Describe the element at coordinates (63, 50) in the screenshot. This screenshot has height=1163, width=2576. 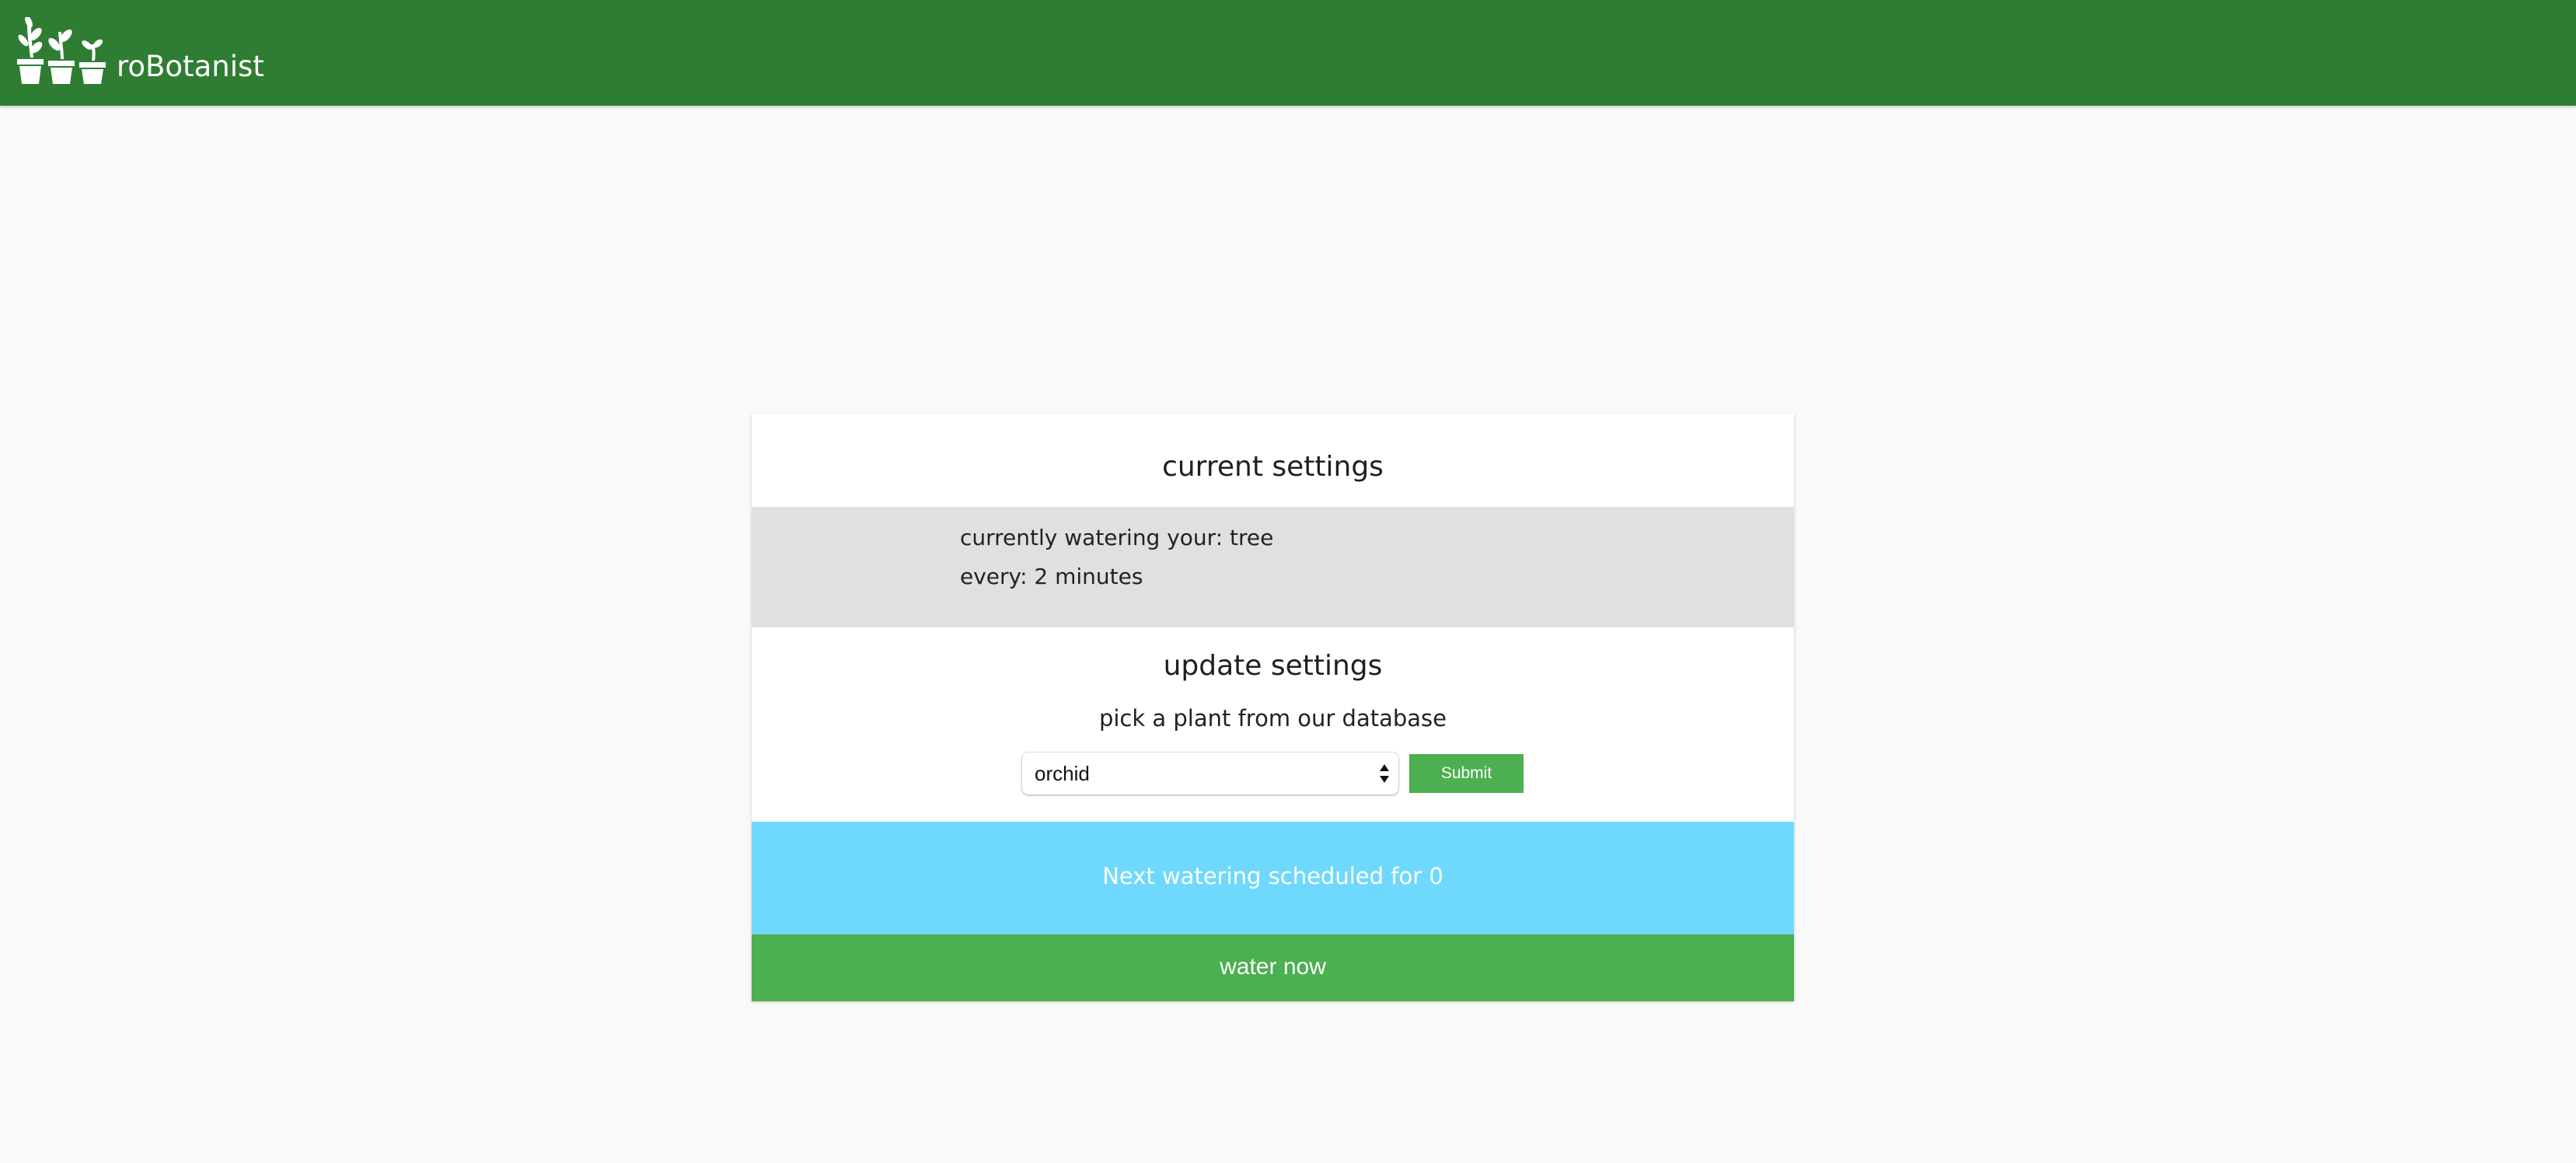
I see `three-potted-plants-icon` at that location.